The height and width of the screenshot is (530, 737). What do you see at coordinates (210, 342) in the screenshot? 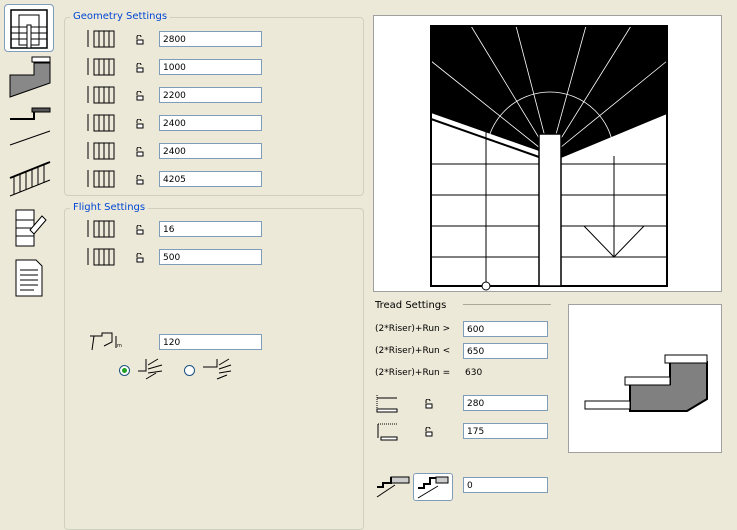
I see `min-width-input: 120` at bounding box center [210, 342].